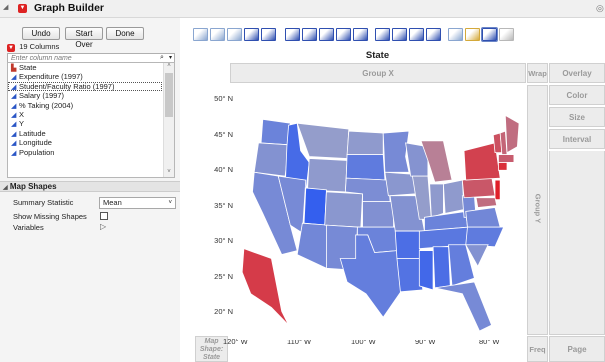  Describe the element at coordinates (382, 34) in the screenshot. I see `heatmap-icon` at that location.